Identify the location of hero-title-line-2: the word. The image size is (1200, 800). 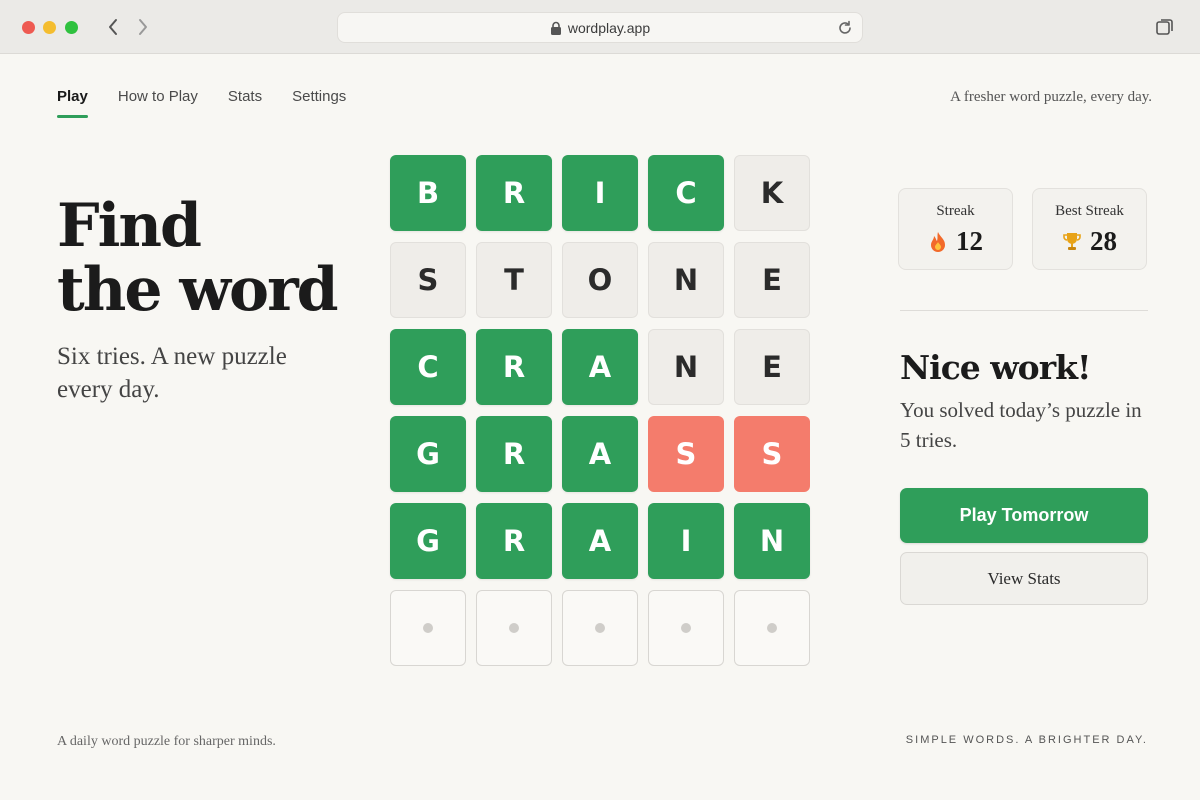
(198, 290).